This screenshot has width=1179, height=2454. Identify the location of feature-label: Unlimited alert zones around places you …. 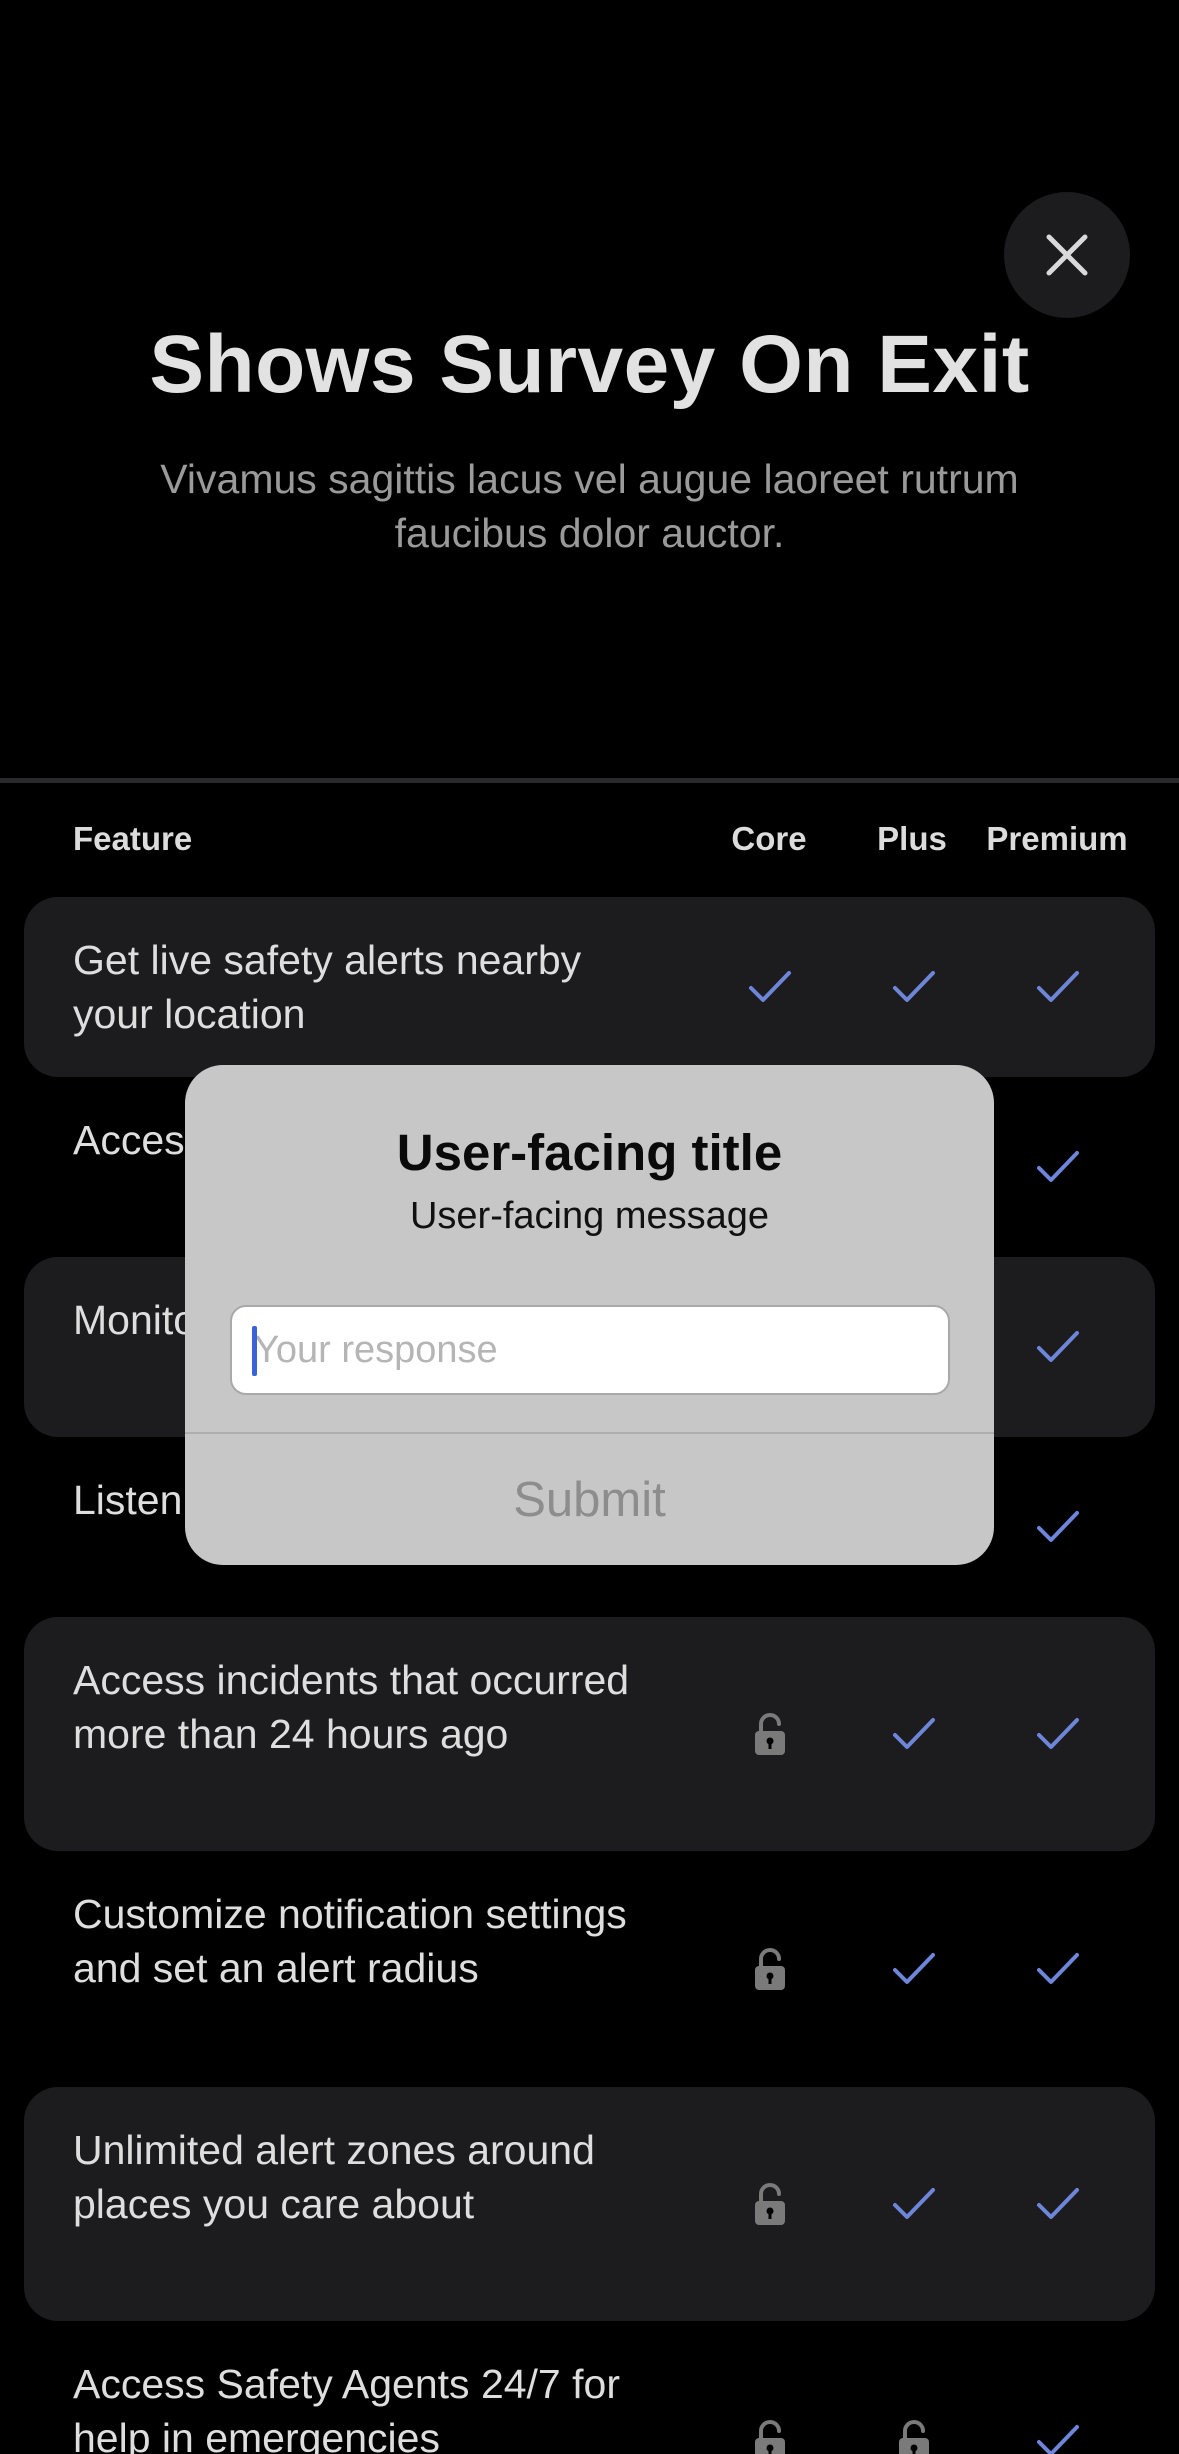
(334, 2177).